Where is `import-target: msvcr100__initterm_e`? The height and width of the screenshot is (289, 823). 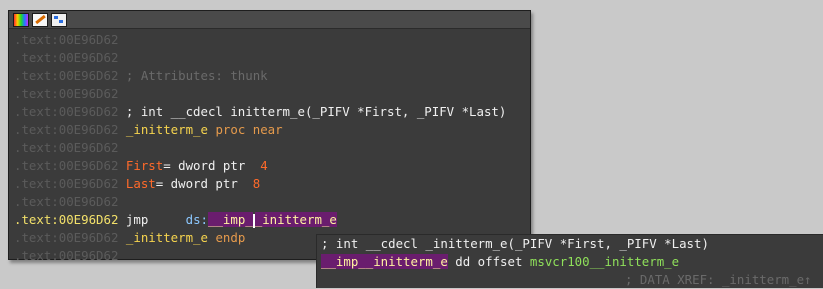
import-target: msvcr100__initterm_e is located at coordinates (604, 261).